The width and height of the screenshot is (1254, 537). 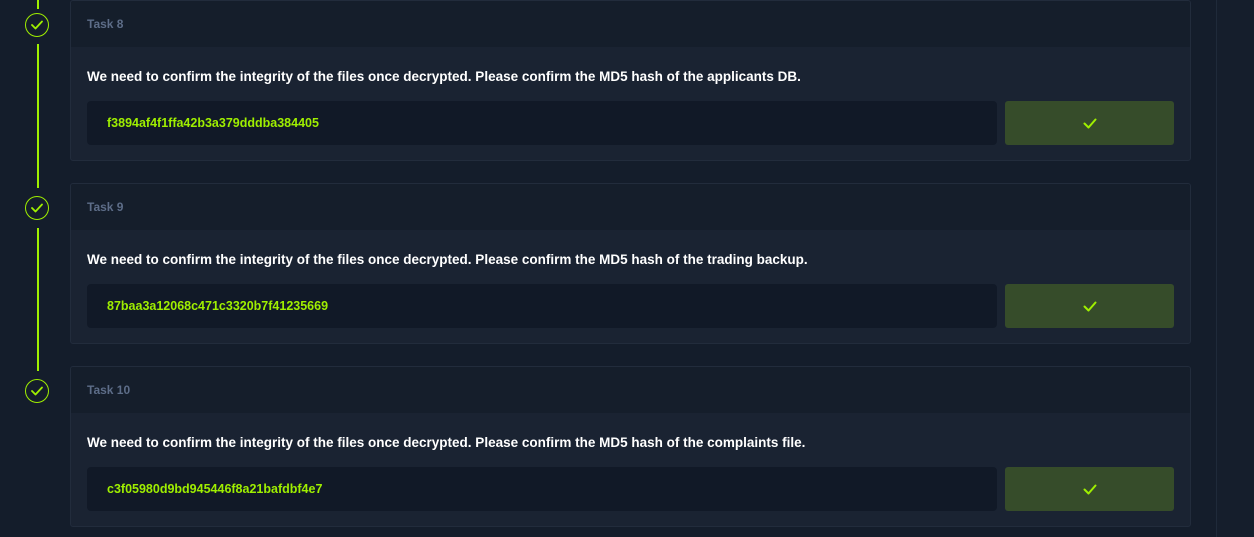 What do you see at coordinates (630, 207) in the screenshot?
I see `task-header: Task 9` at bounding box center [630, 207].